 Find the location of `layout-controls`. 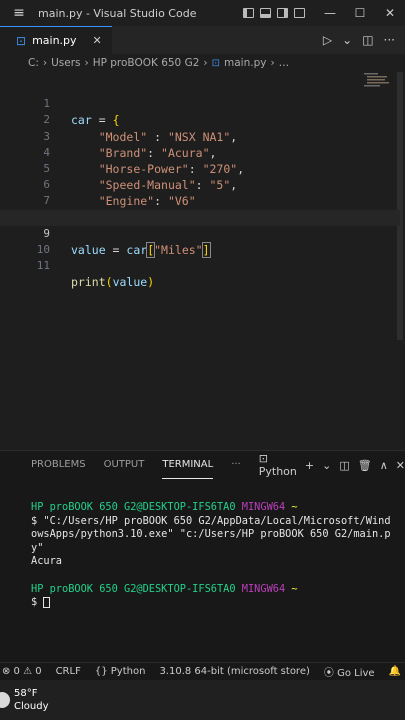

layout-controls is located at coordinates (274, 13).